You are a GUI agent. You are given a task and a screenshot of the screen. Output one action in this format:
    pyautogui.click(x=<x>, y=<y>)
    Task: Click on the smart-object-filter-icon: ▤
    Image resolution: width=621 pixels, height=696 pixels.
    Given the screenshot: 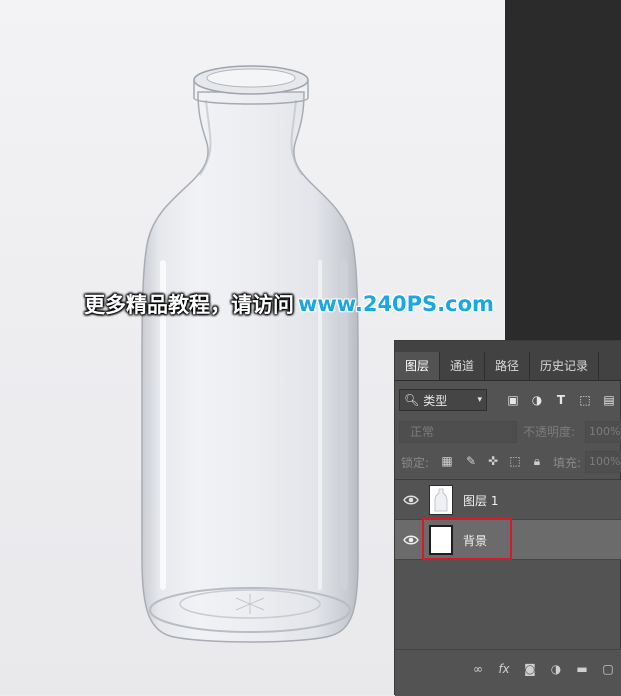 What is the action you would take?
    pyautogui.click(x=609, y=400)
    